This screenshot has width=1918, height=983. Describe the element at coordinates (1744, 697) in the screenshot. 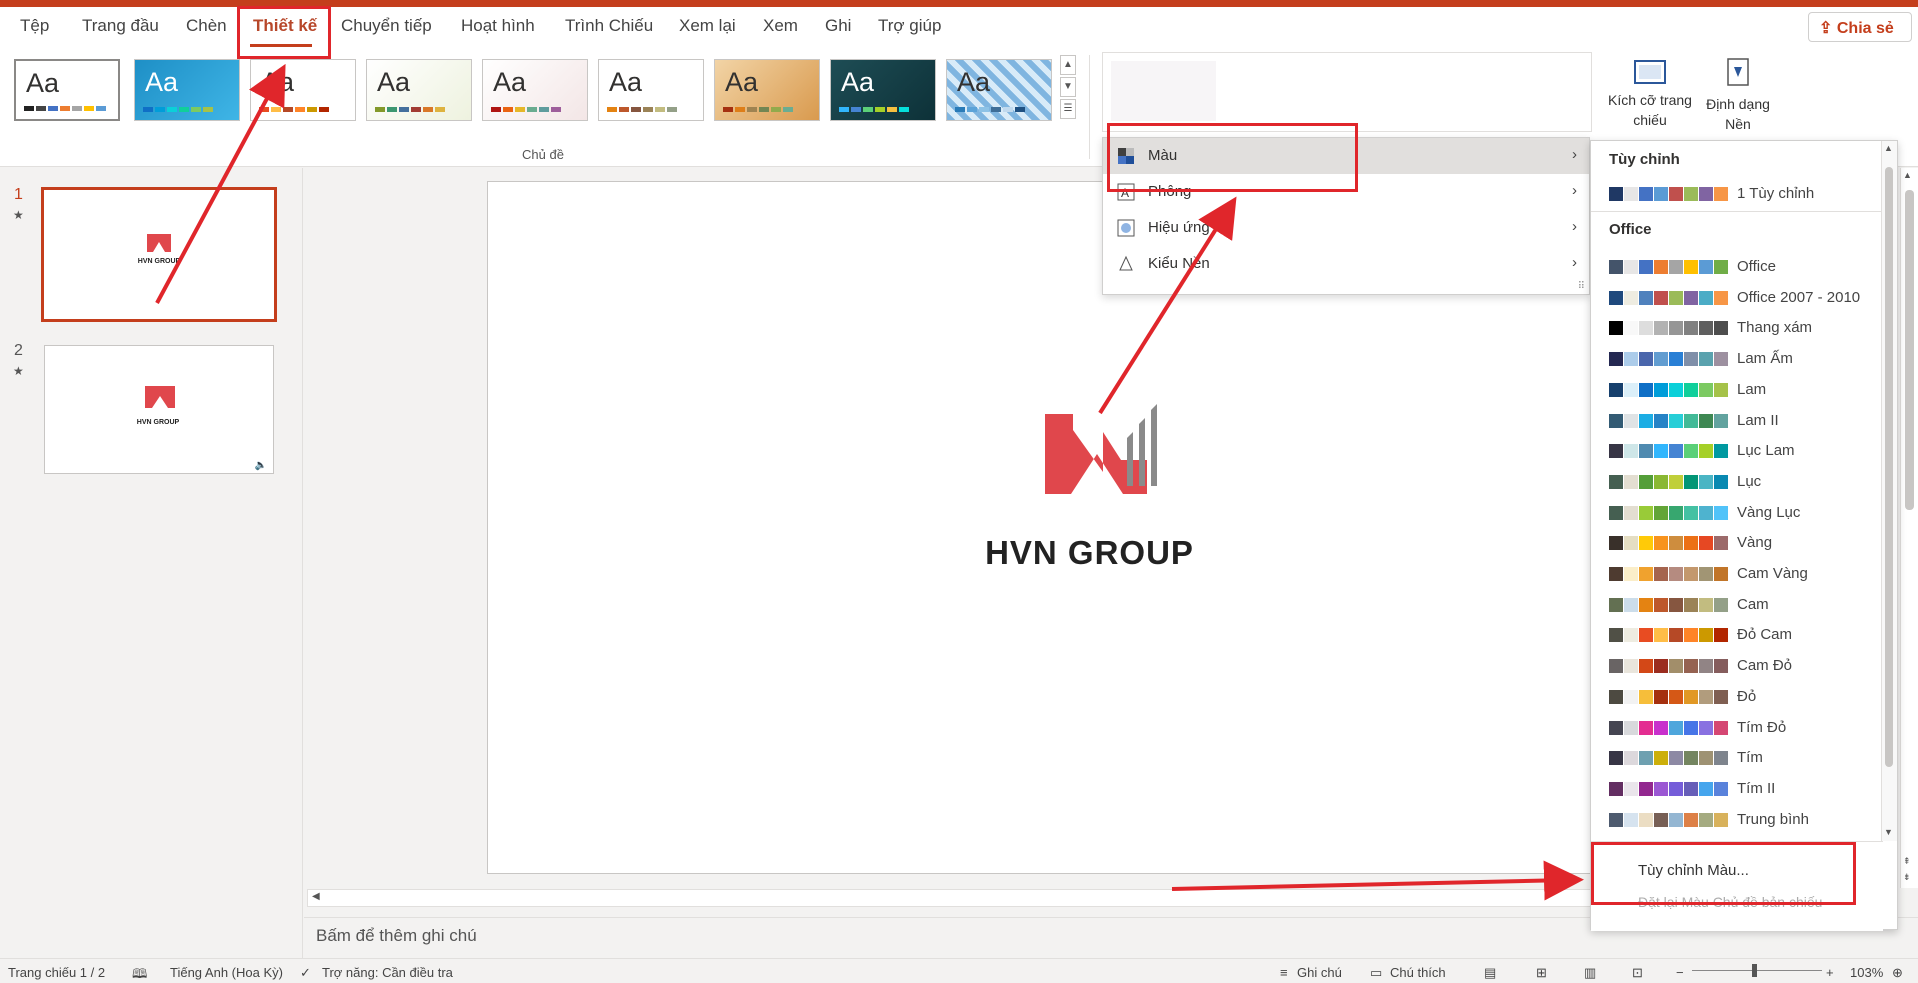

I see `color-scheme-row: Đỏ` at that location.